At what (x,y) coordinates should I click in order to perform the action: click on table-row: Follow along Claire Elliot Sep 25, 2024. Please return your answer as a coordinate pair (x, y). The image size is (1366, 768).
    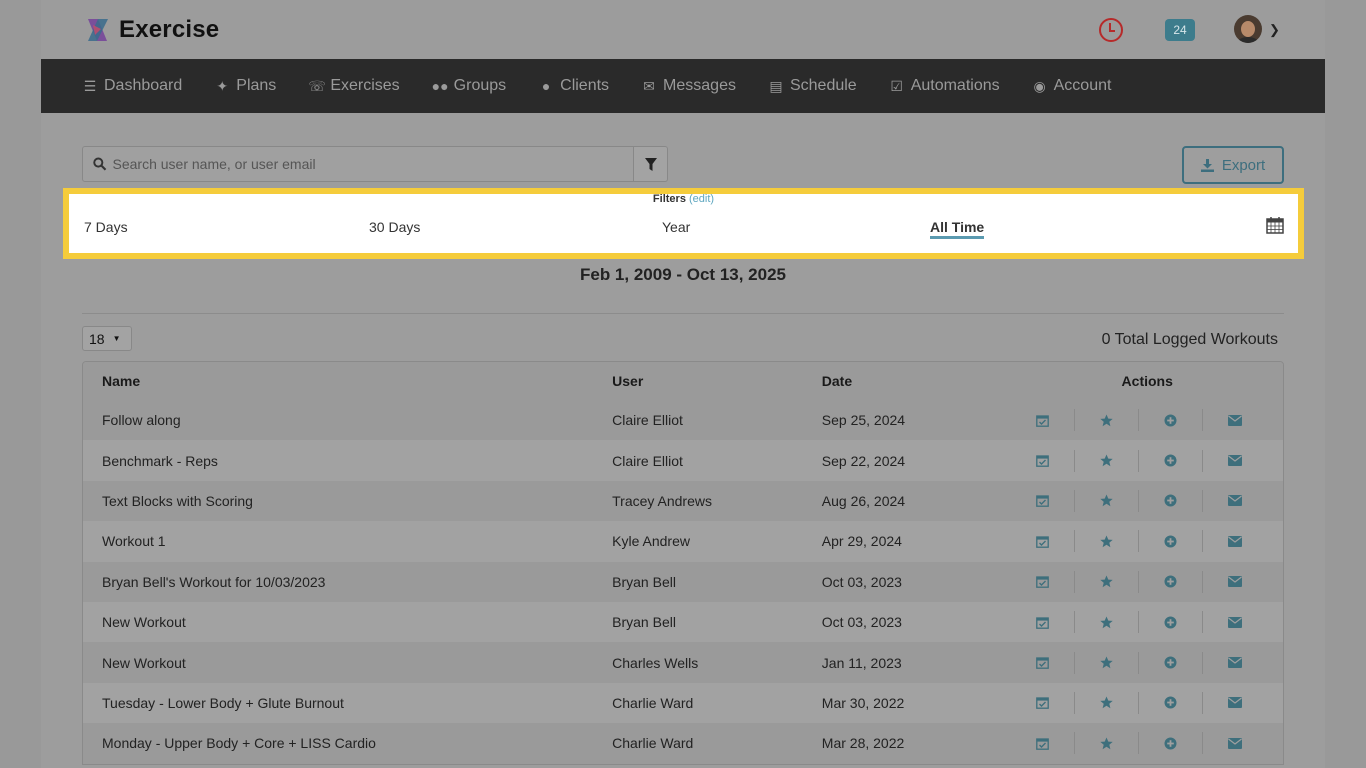
    Looking at the image, I should click on (683, 420).